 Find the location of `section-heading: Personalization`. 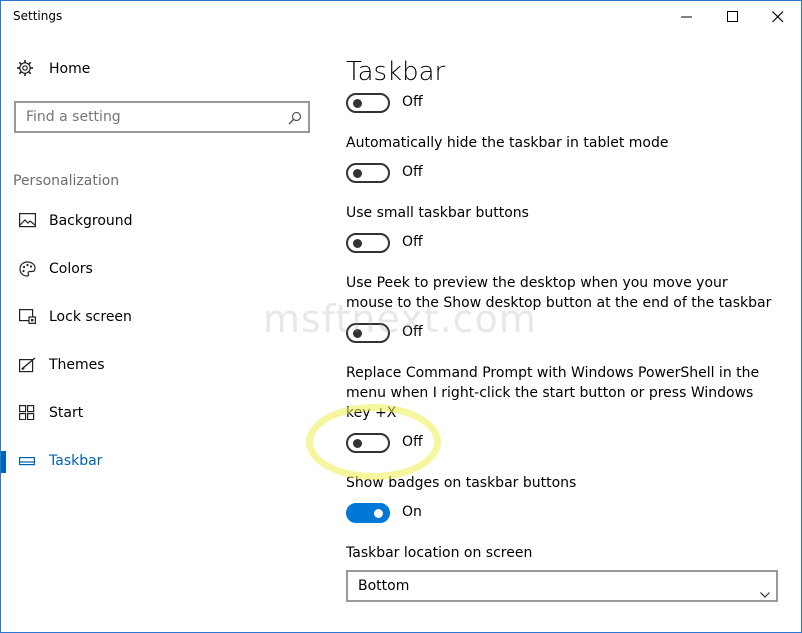

section-heading: Personalization is located at coordinates (66, 181).